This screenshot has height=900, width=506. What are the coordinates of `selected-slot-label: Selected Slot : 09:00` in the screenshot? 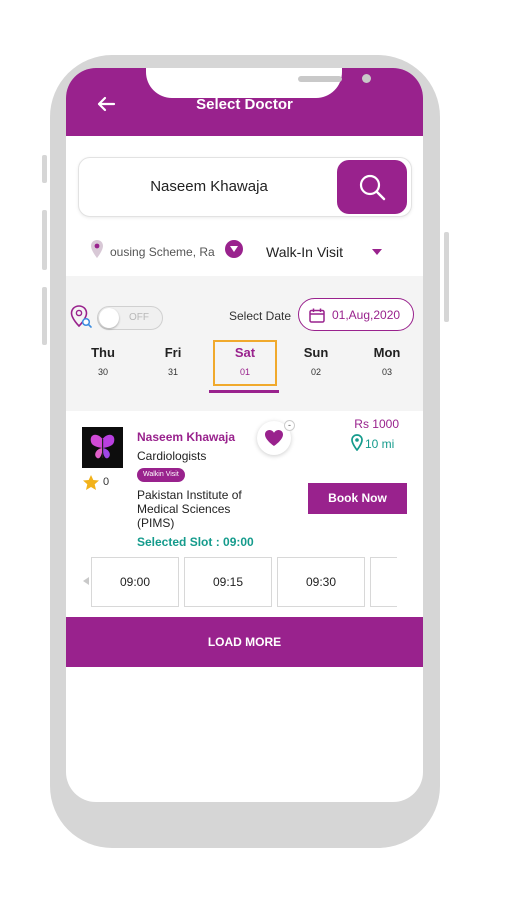 It's located at (195, 542).